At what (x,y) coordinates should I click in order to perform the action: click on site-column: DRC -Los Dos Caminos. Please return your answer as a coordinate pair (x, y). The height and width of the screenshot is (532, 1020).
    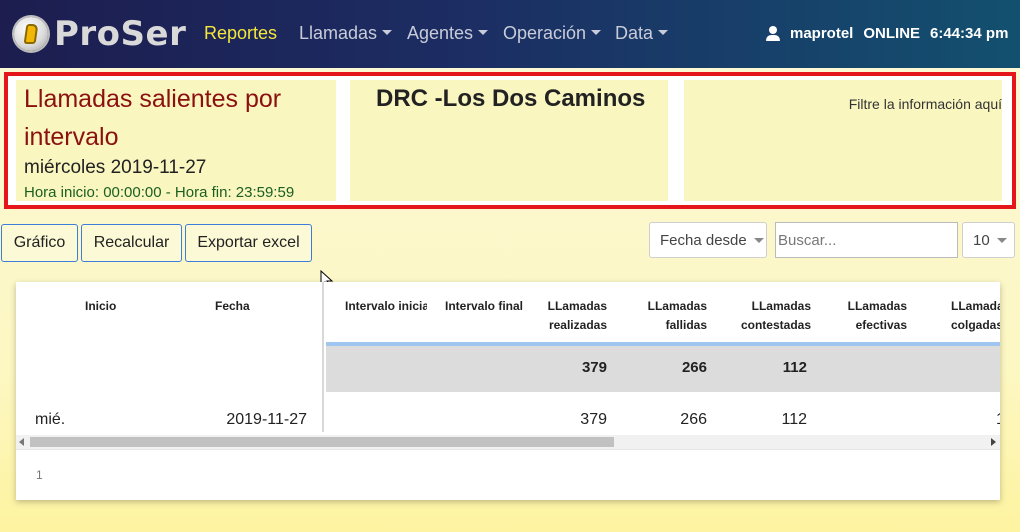
    Looking at the image, I should click on (509, 140).